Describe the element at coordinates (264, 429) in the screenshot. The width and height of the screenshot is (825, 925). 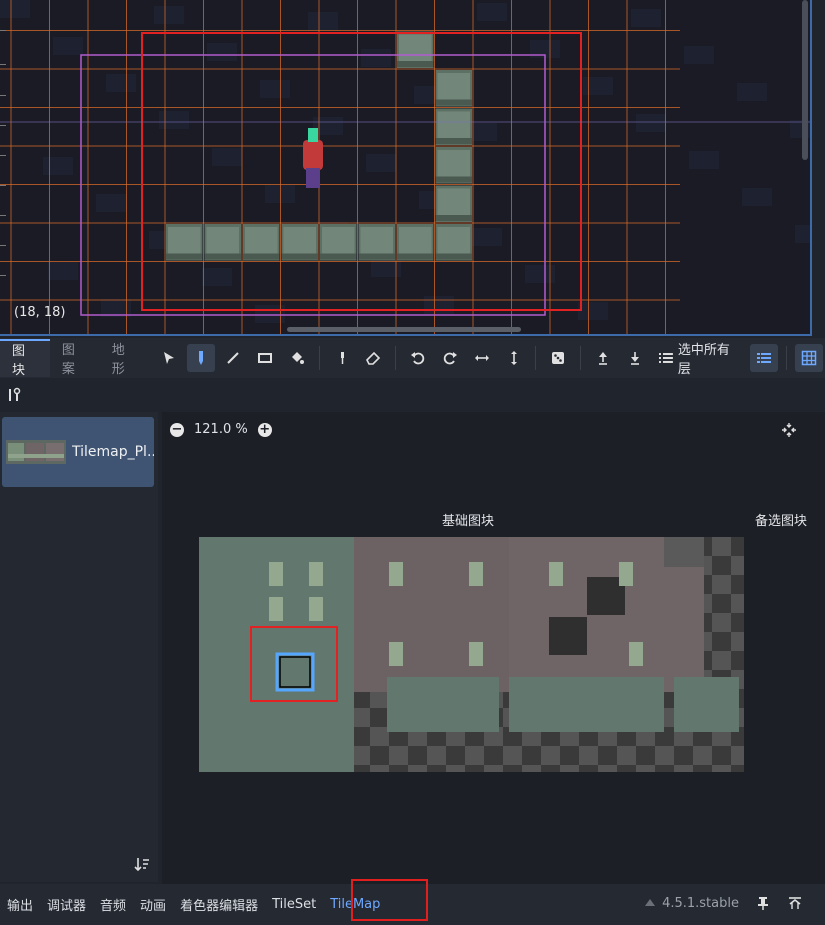
I see `zoom-in-button: +` at that location.